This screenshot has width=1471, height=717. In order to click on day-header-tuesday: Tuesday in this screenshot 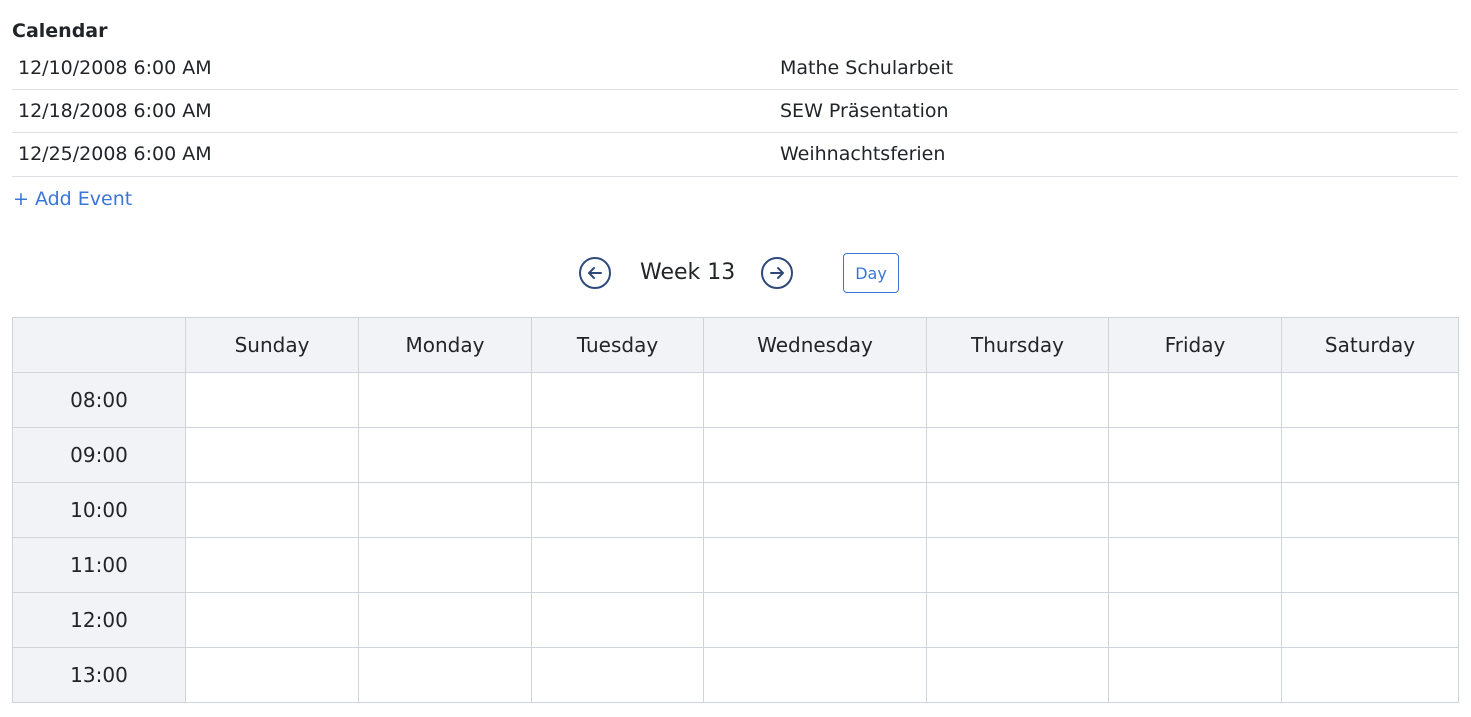, I will do `click(617, 345)`.